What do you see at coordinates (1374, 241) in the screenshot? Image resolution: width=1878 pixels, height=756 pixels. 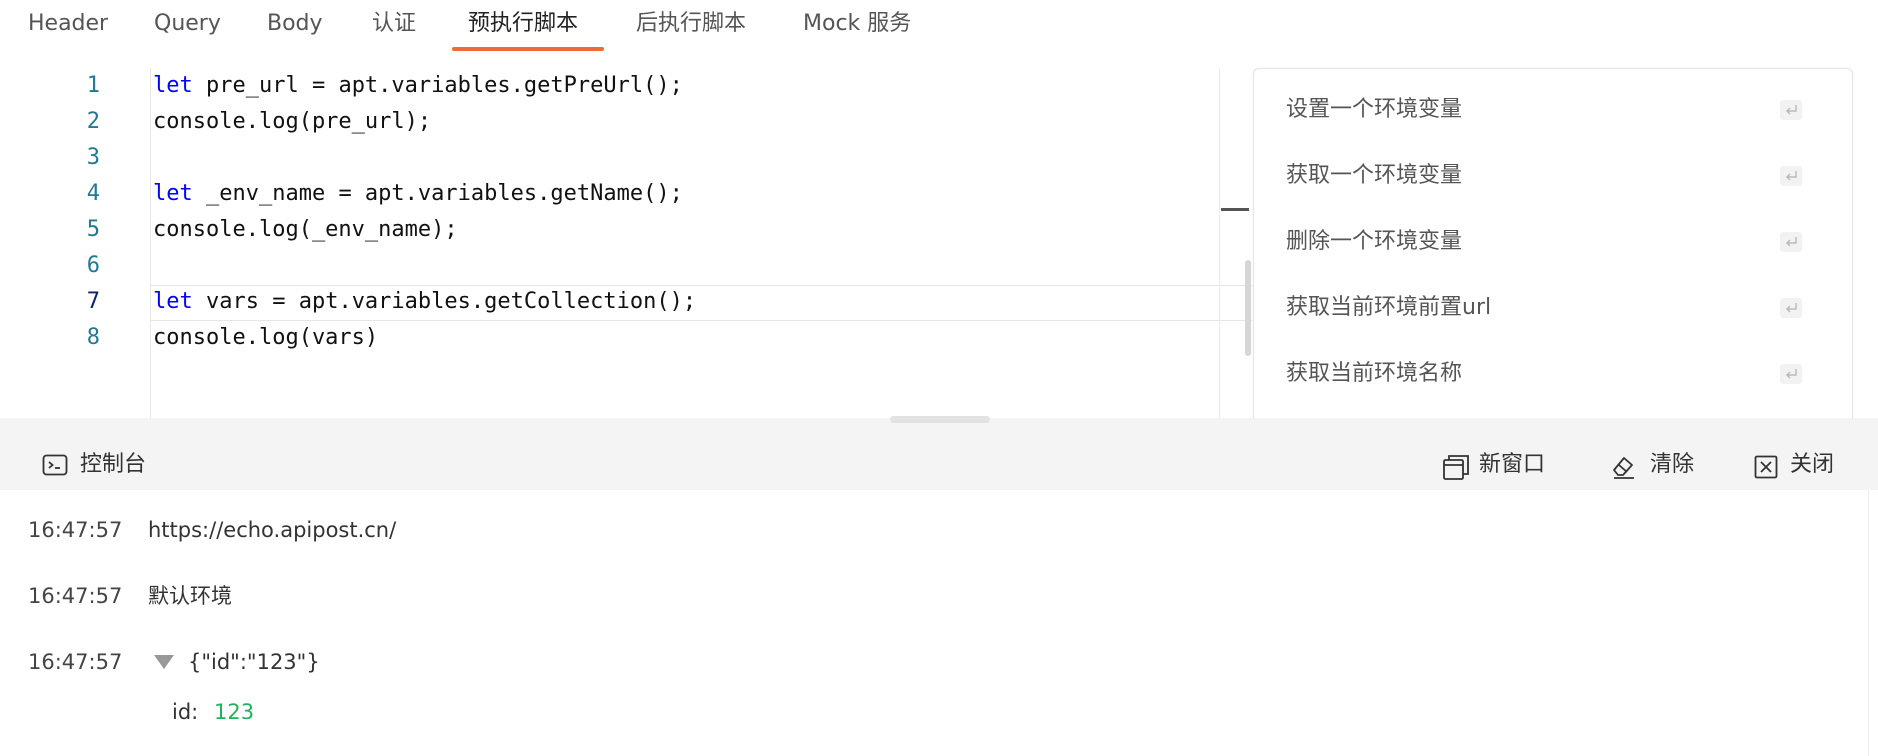 I see `suggestion-label: 删除一个环境变量` at bounding box center [1374, 241].